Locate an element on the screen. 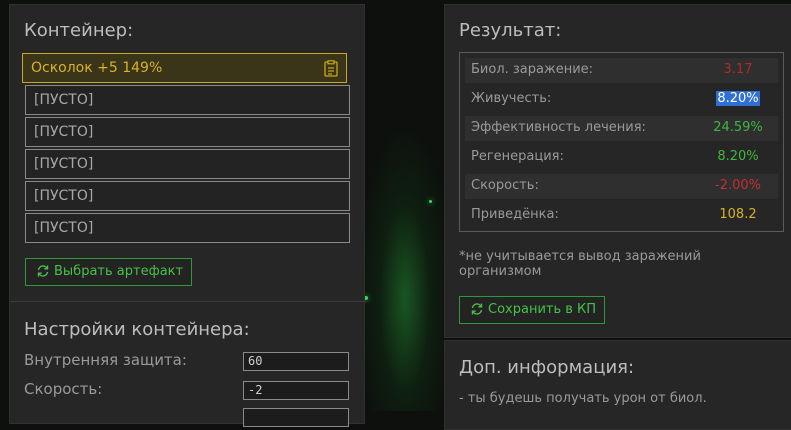  divider is located at coordinates (188, 301).